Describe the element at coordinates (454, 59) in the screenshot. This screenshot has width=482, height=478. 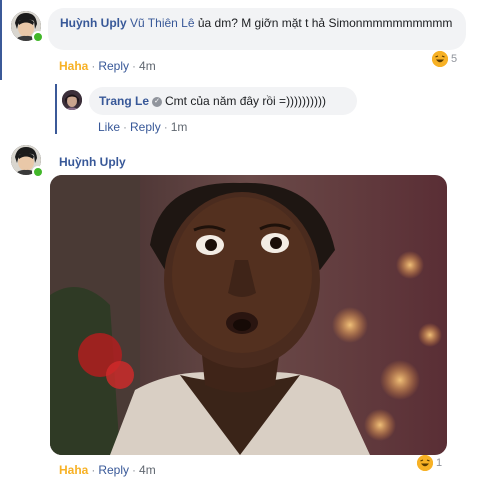
I see `reaction-count: 5` at that location.